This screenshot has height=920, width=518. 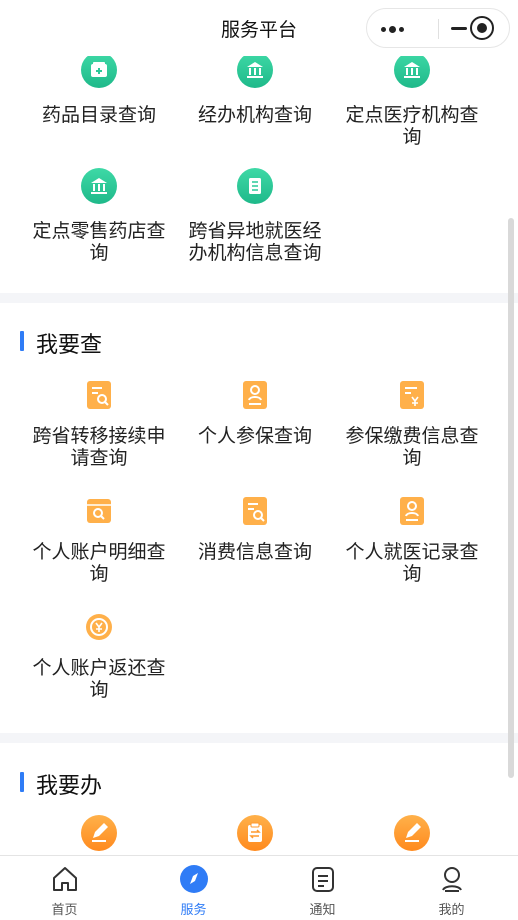 What do you see at coordinates (65, 879) in the screenshot?
I see `home-icon` at bounding box center [65, 879].